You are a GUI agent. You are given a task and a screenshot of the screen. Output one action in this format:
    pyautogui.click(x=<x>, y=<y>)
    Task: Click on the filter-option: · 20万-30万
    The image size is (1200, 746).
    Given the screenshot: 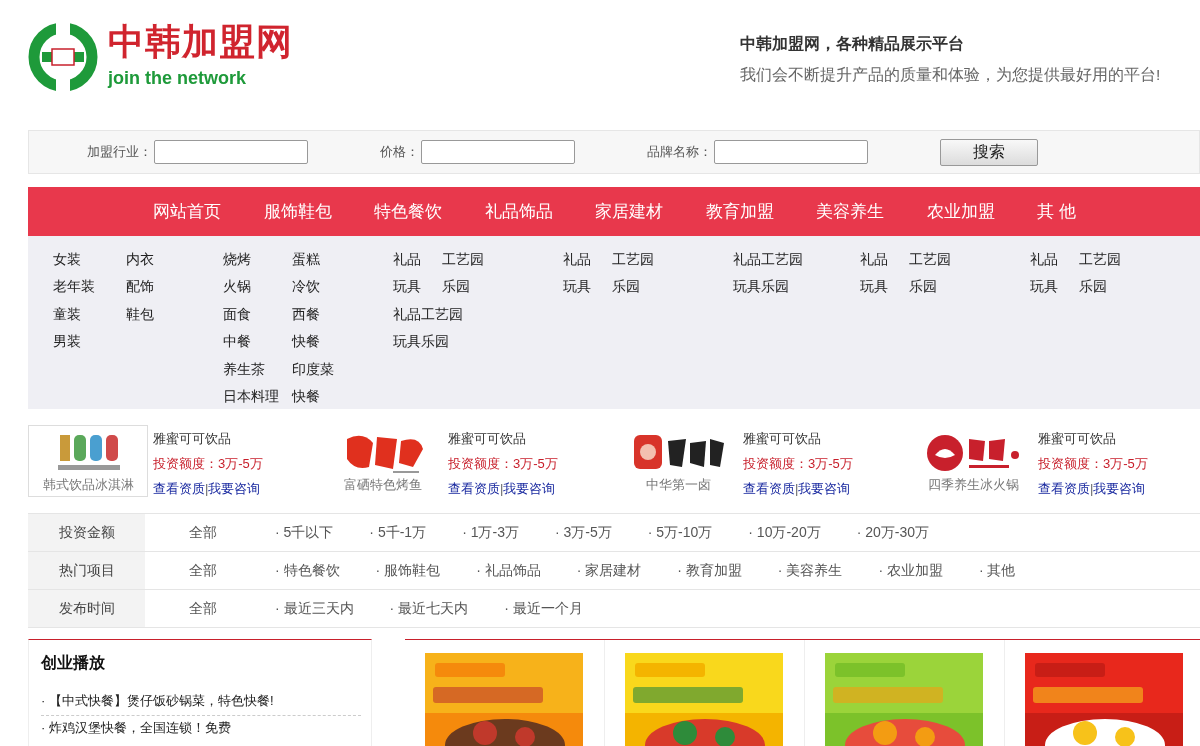 What is the action you would take?
    pyautogui.click(x=893, y=532)
    